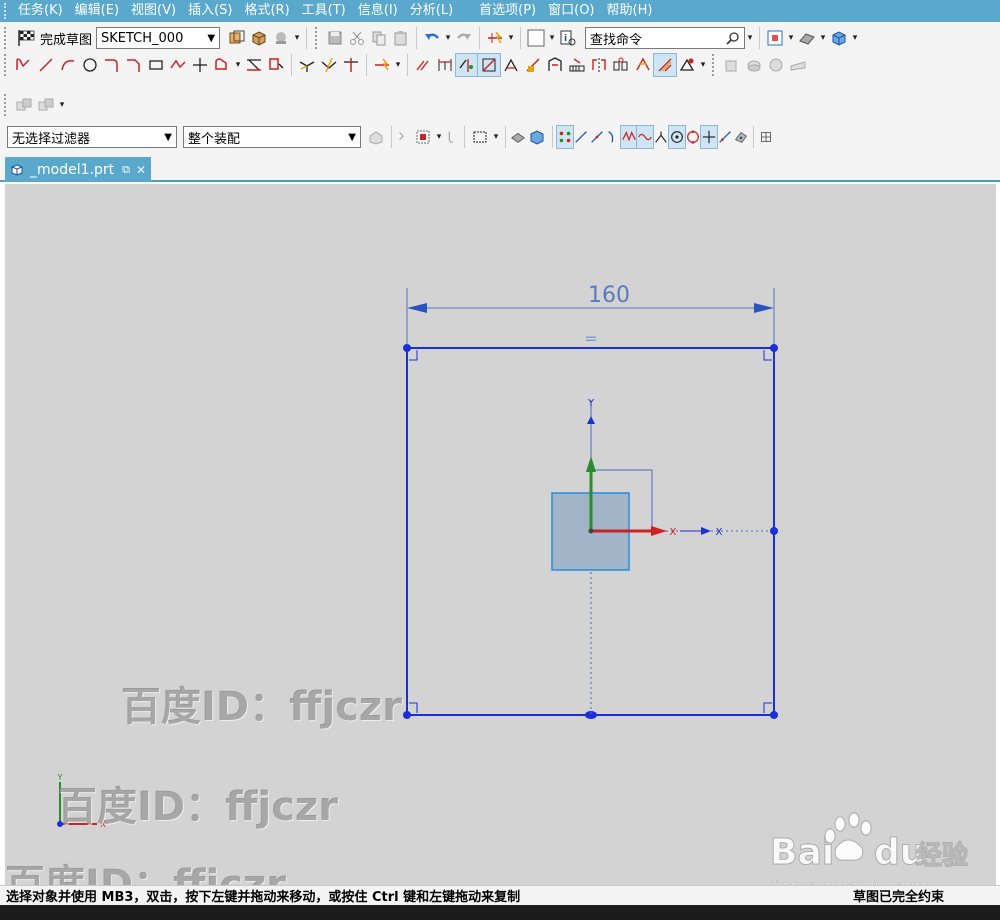  What do you see at coordinates (709, 137) in the screenshot?
I see `snap-point-icon` at bounding box center [709, 137].